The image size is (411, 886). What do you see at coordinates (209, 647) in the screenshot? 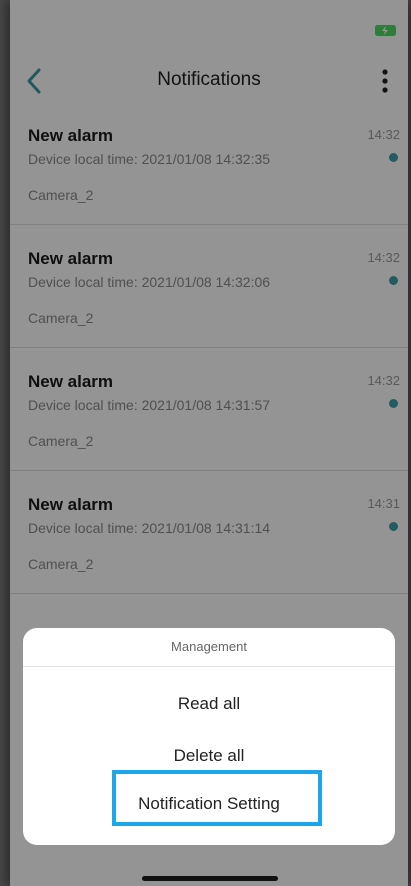
I see `action-sheet-title: Management` at bounding box center [209, 647].